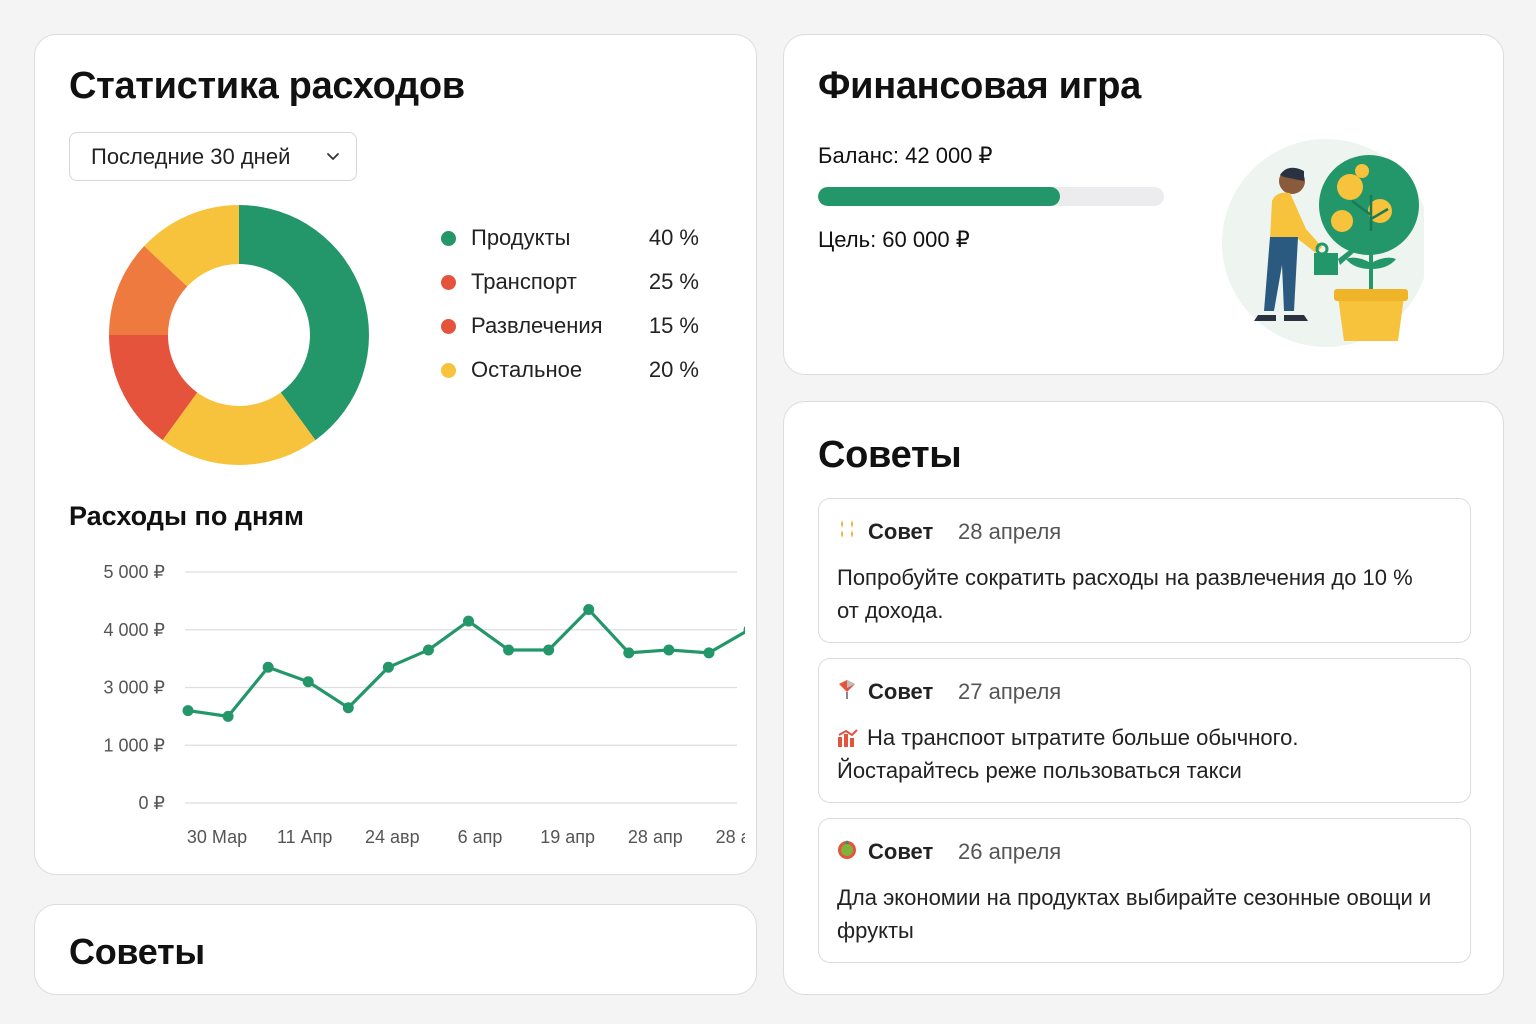 This screenshot has height=1024, width=1536. What do you see at coordinates (135, 688) in the screenshot?
I see `y-tick-label: 3 000 ₽` at bounding box center [135, 688].